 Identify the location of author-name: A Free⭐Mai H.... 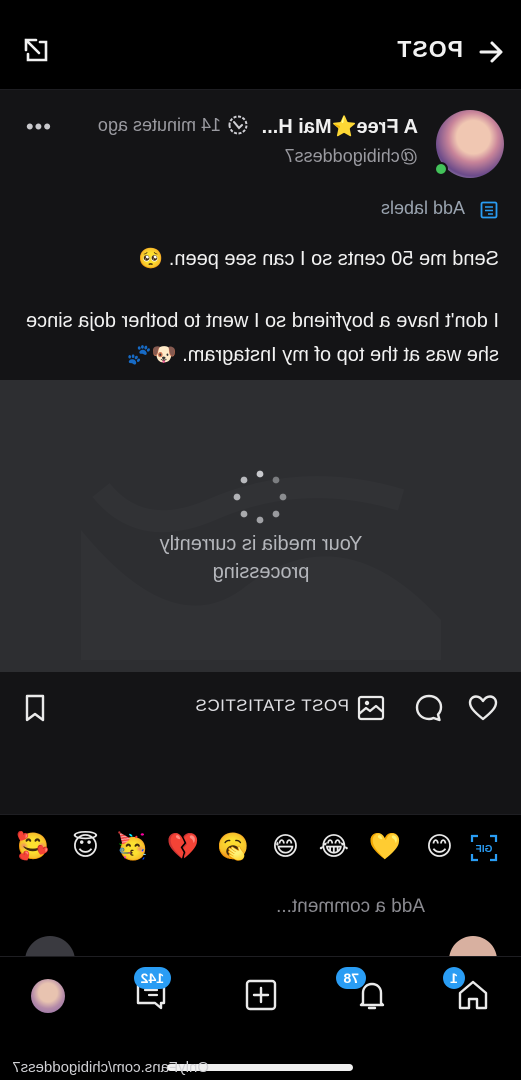
(340, 126).